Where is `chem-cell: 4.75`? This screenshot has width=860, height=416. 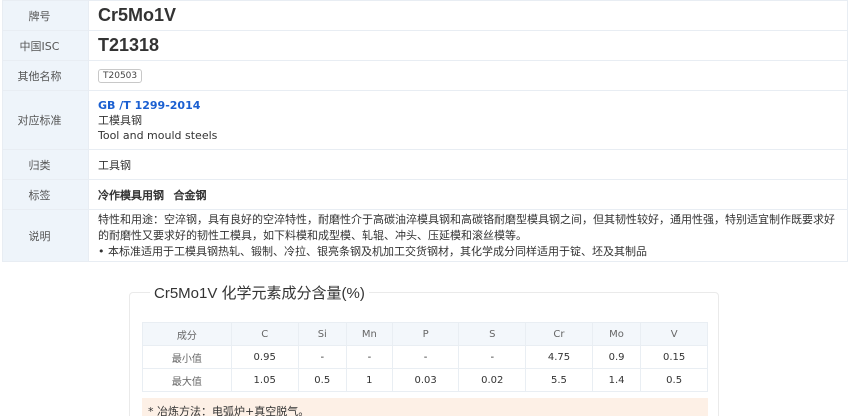
chem-cell: 4.75 is located at coordinates (559, 357).